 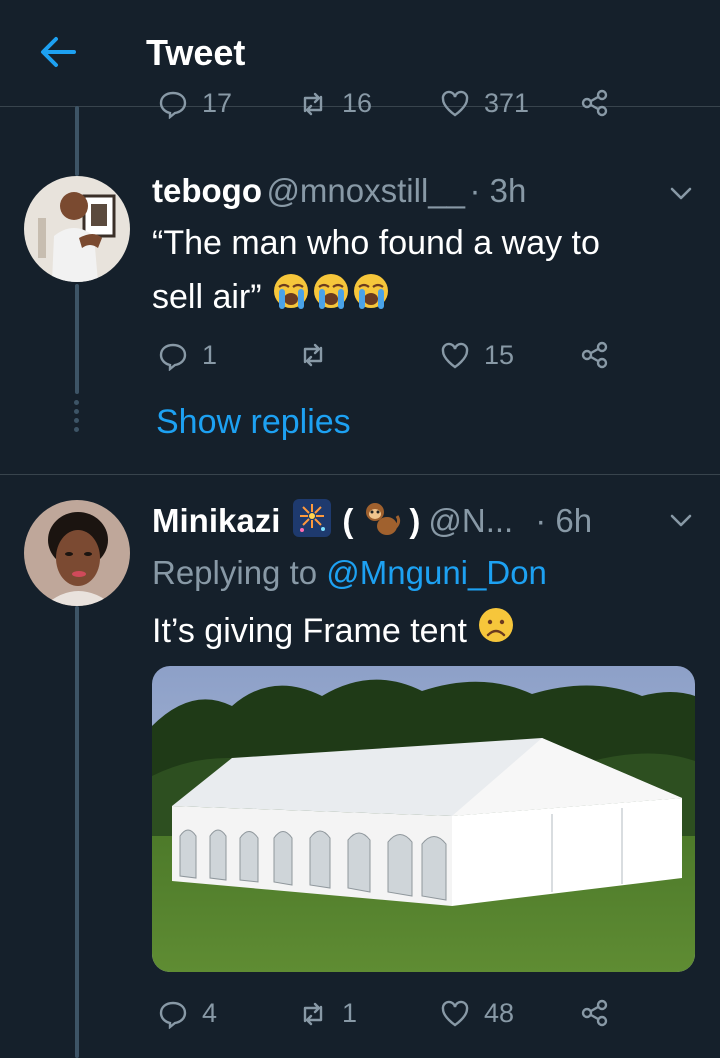 I want to click on tweet-header: Minikazi ( ) @N... · 6h, so click(x=372, y=520).